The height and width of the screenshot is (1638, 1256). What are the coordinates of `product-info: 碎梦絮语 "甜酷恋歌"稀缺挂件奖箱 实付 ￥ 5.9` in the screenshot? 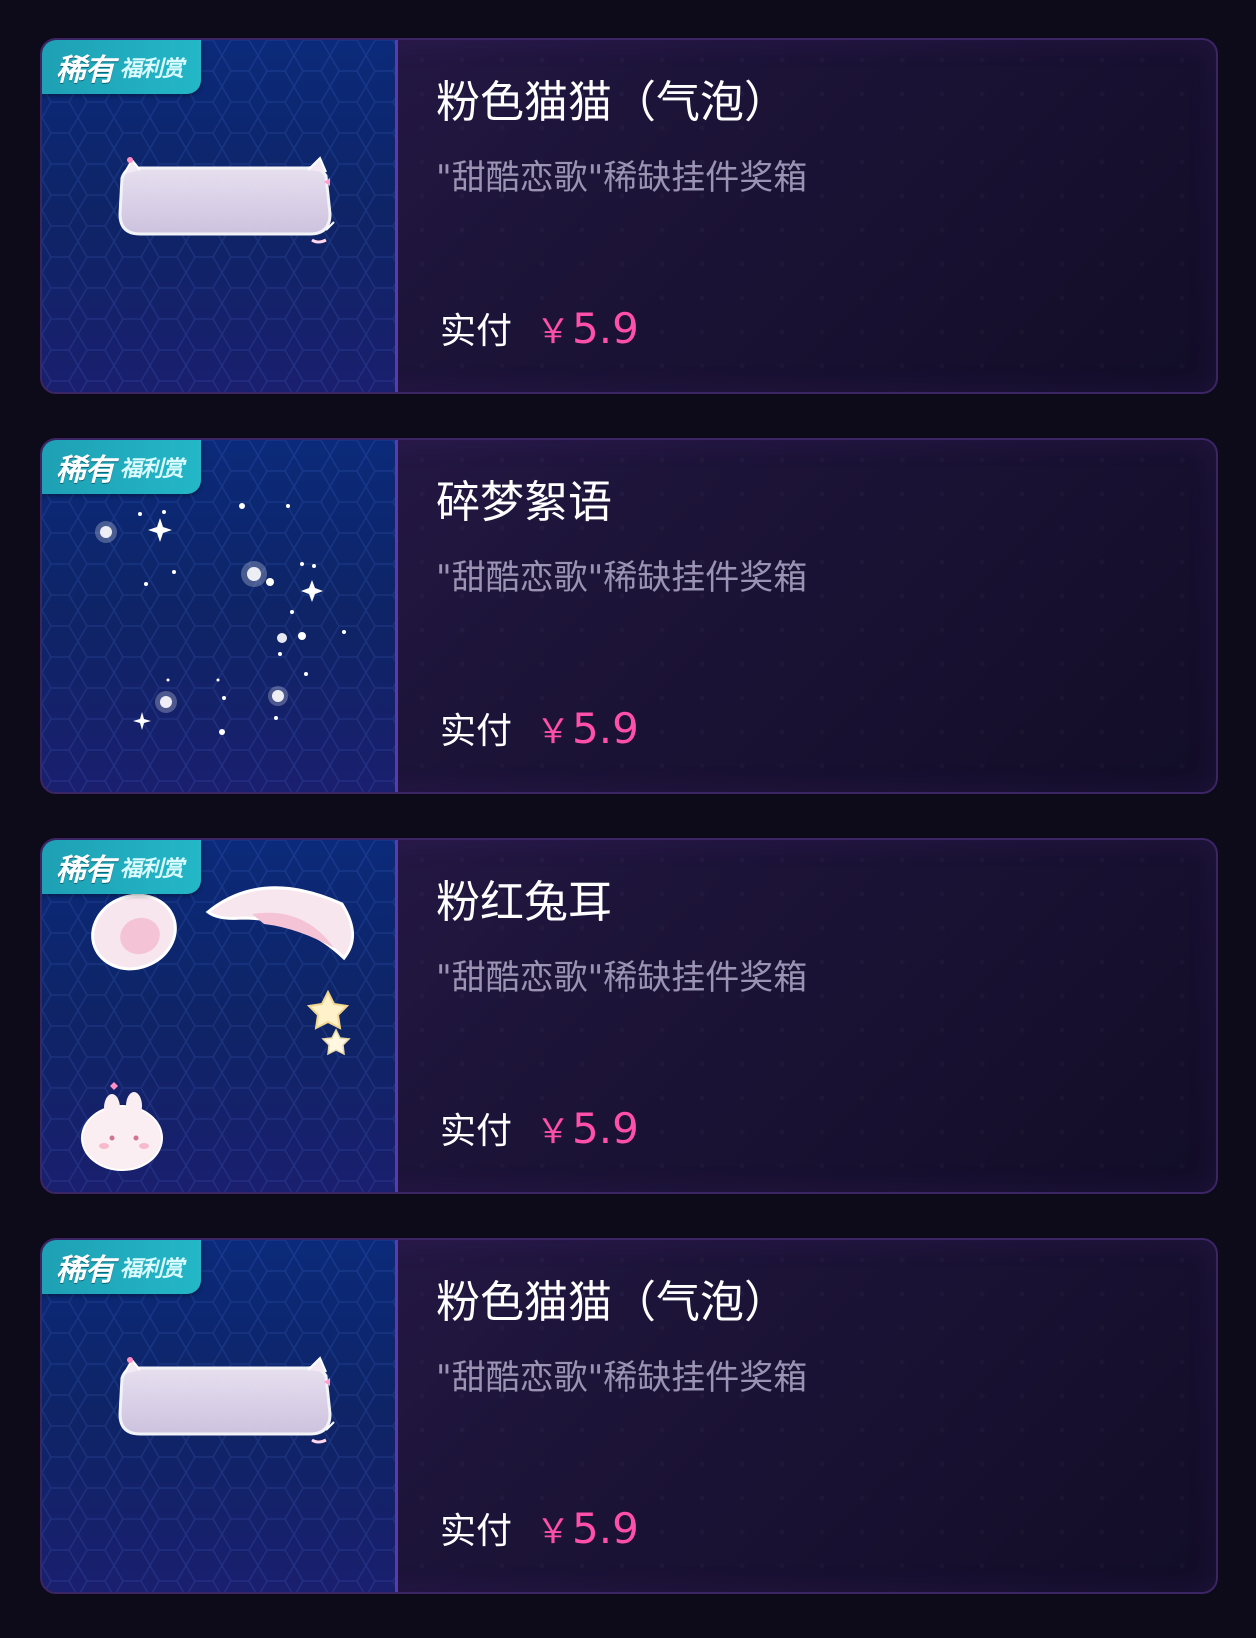 It's located at (826, 616).